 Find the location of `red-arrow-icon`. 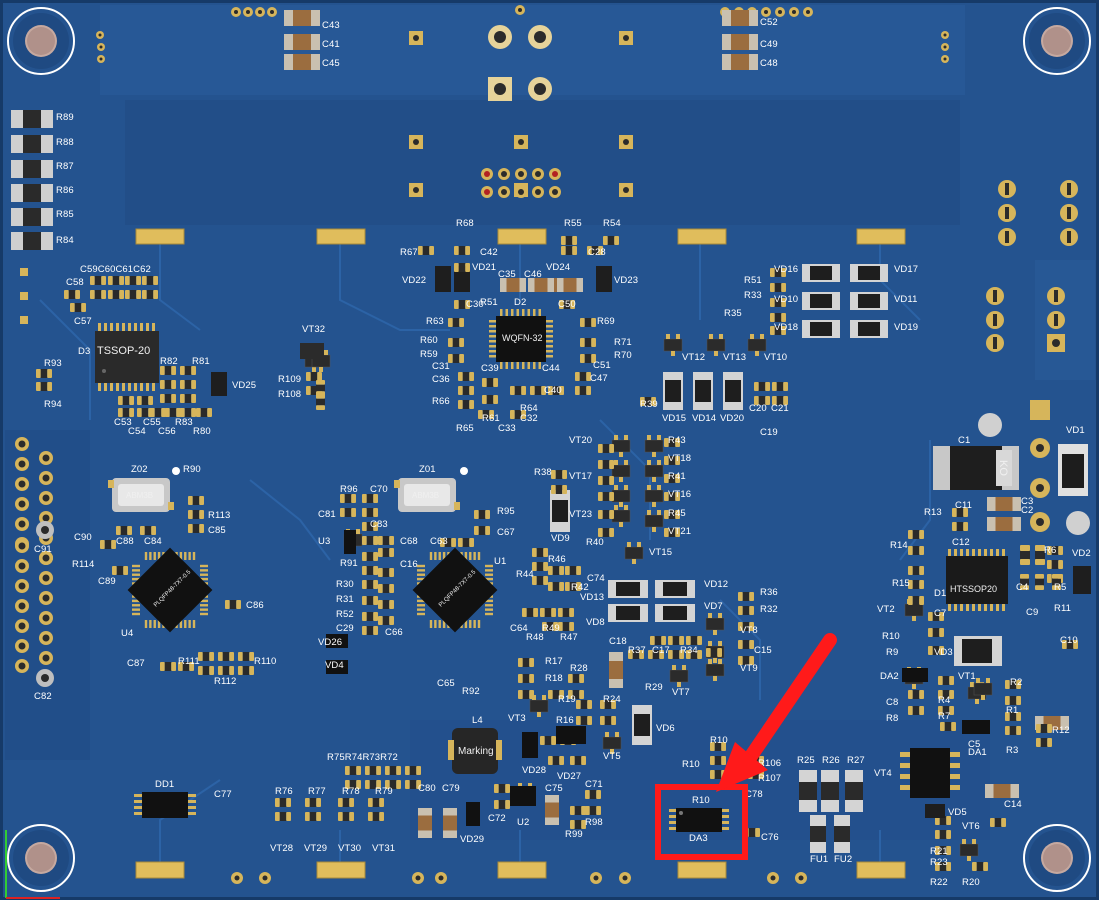

red-arrow-icon is located at coordinates (787, 702).